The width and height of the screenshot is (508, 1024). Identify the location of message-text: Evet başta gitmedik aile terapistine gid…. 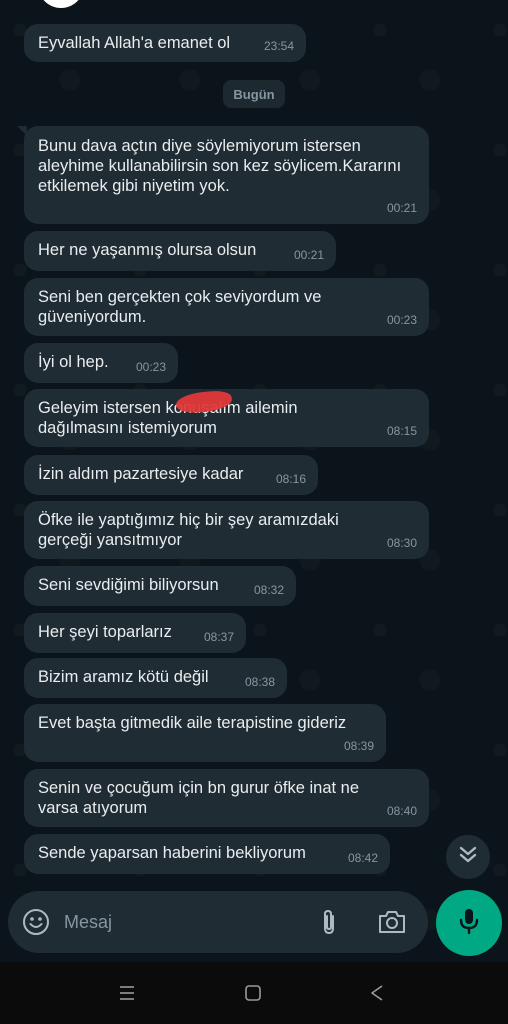
(192, 723).